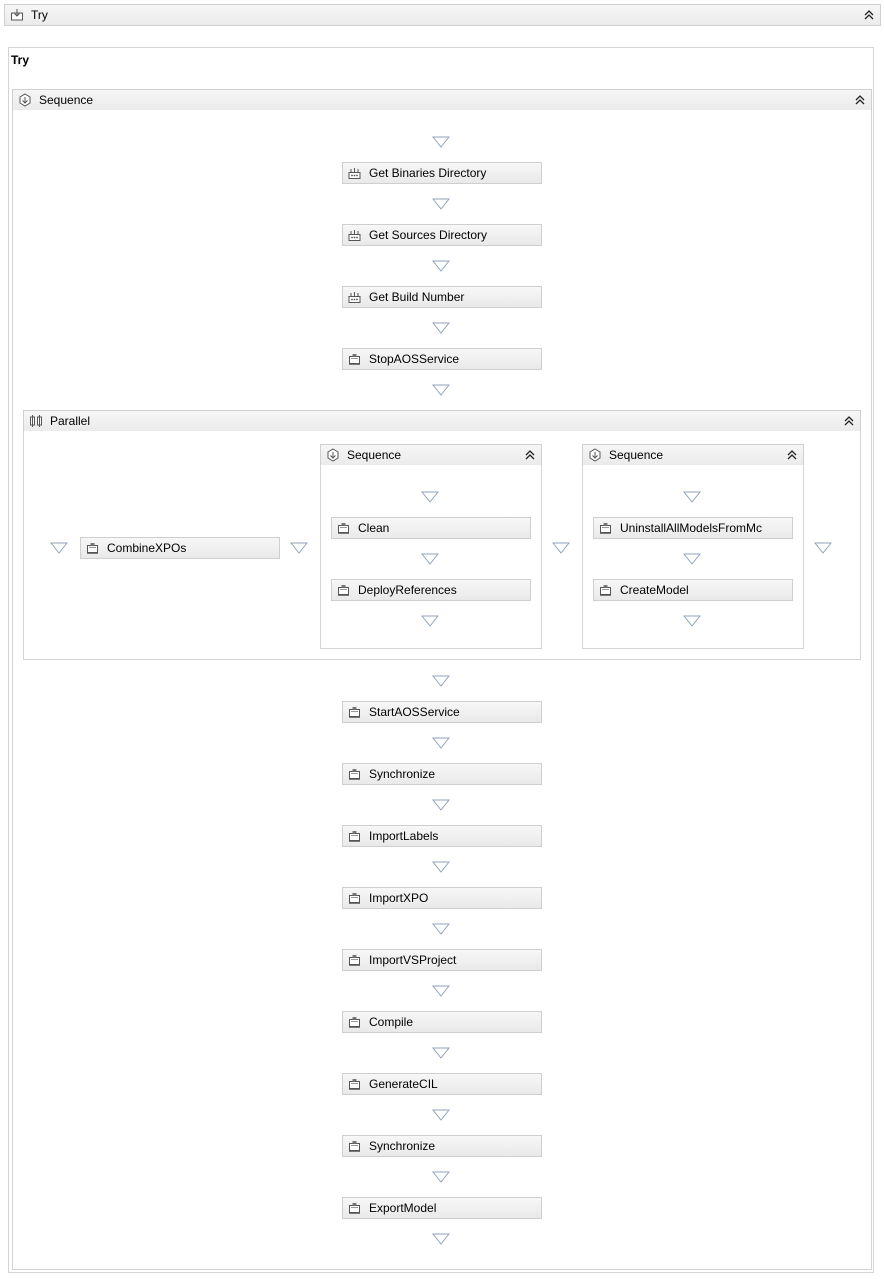 The image size is (884, 1279). I want to click on activity-import-labels: ImportLabels, so click(442, 836).